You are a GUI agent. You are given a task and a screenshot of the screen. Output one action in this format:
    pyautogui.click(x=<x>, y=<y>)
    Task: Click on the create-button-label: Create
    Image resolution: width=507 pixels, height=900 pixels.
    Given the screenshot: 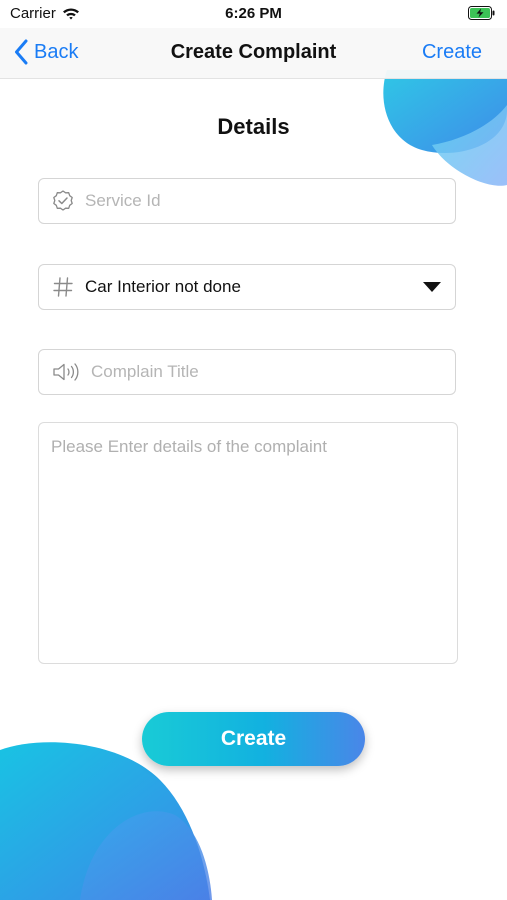 What is the action you would take?
    pyautogui.click(x=253, y=738)
    